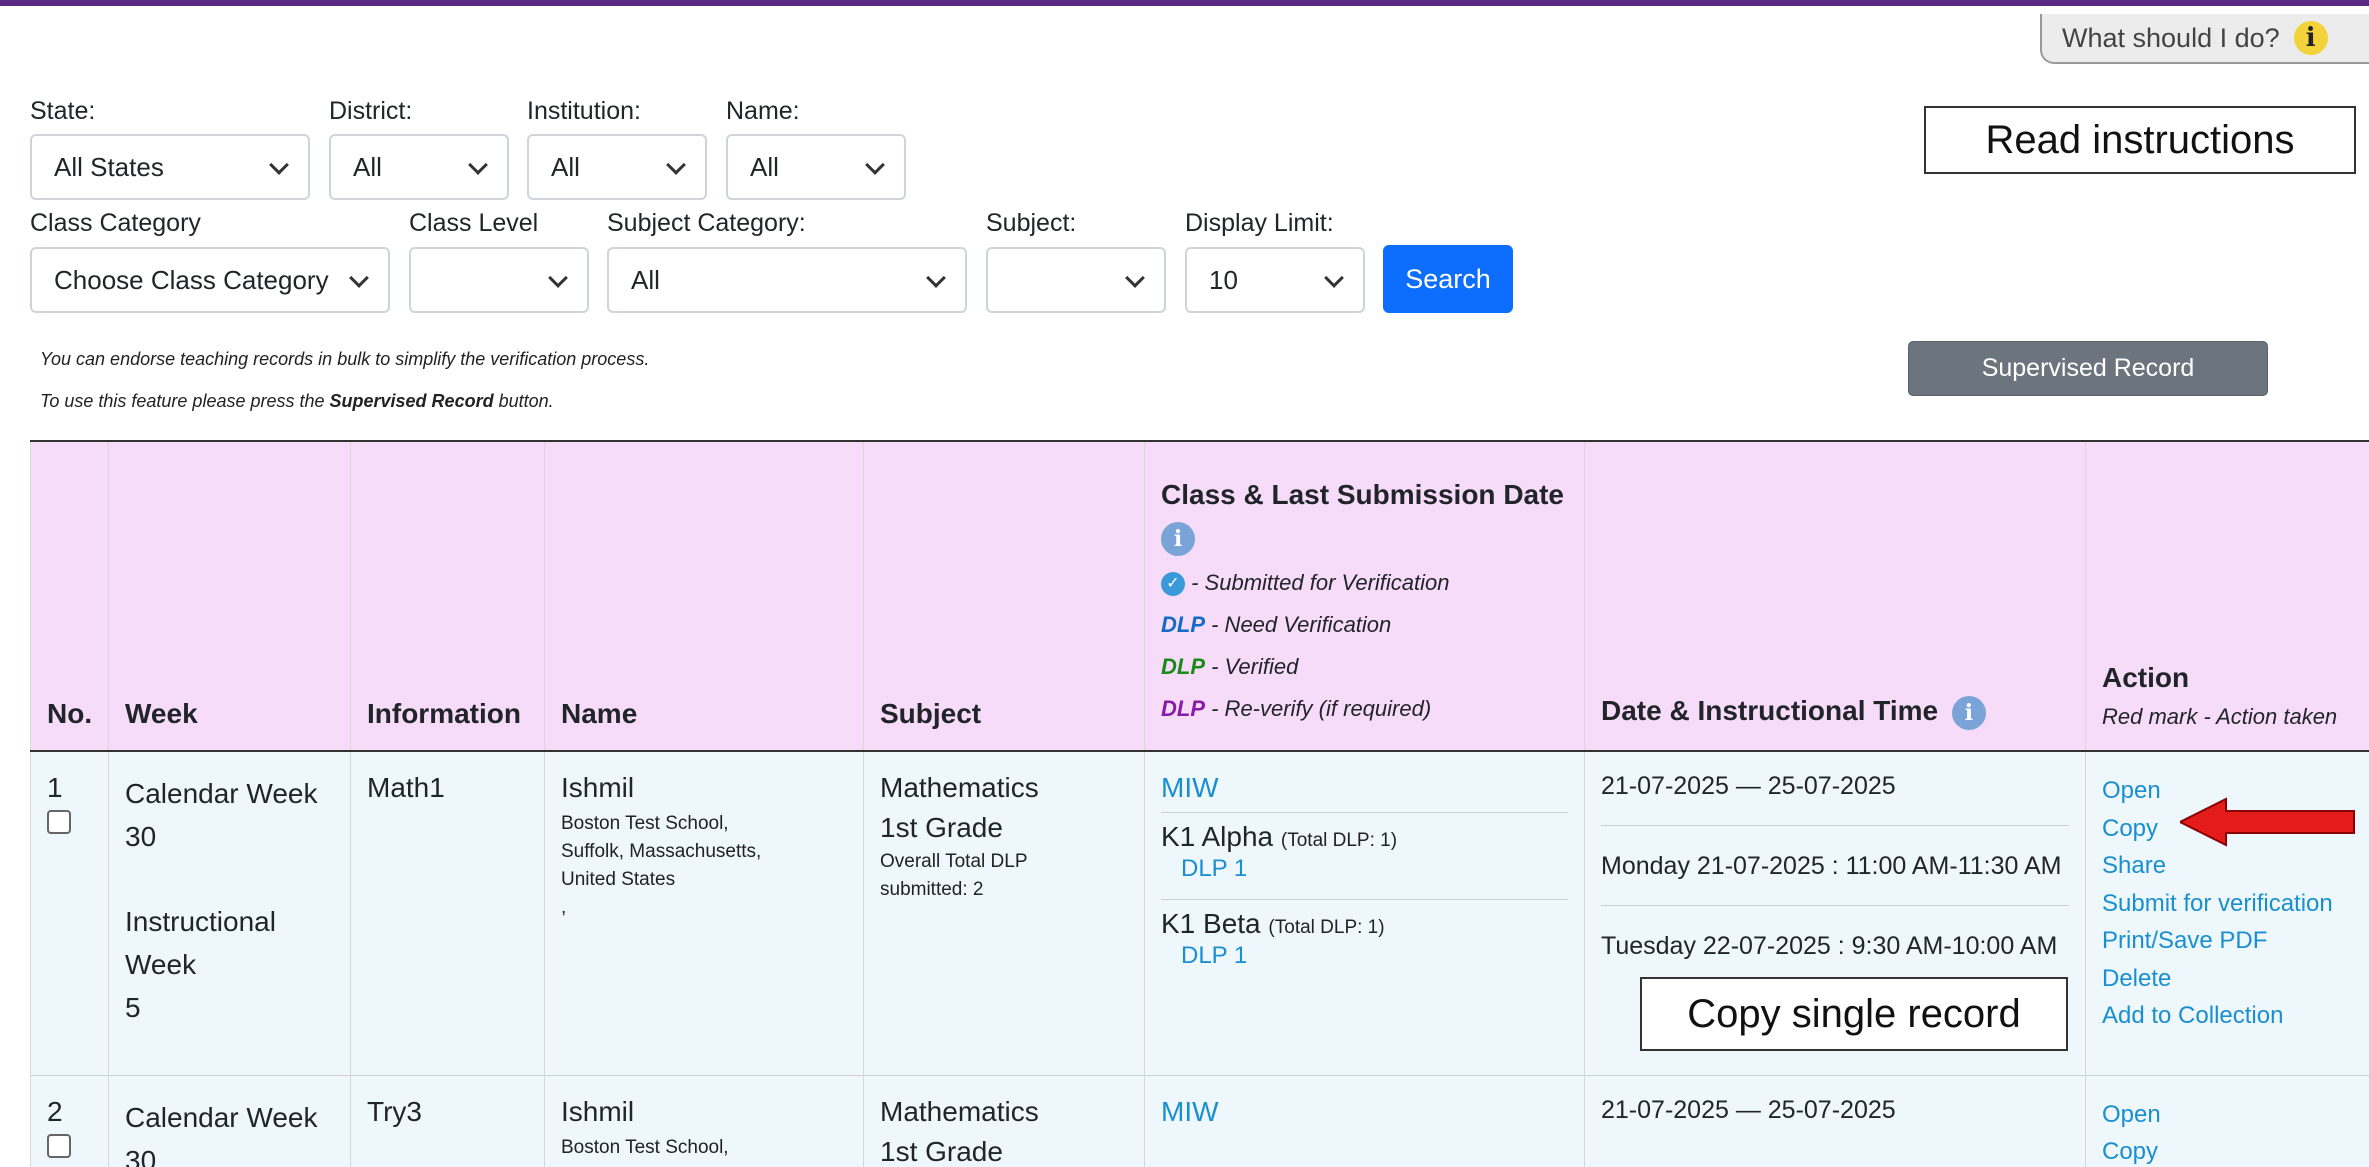  Describe the element at coordinates (584, 111) in the screenshot. I see `institution-label: Institution:` at that location.